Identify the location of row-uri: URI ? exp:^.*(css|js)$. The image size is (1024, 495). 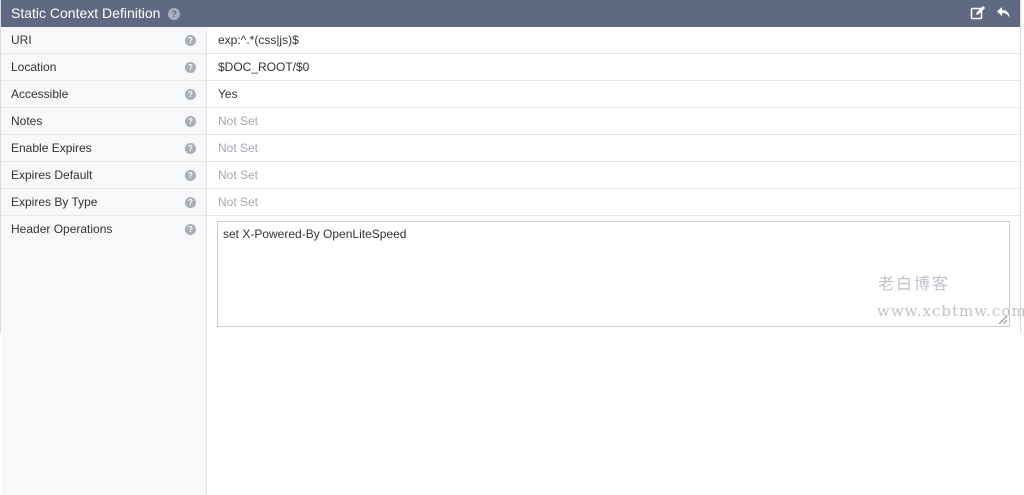
(510, 40).